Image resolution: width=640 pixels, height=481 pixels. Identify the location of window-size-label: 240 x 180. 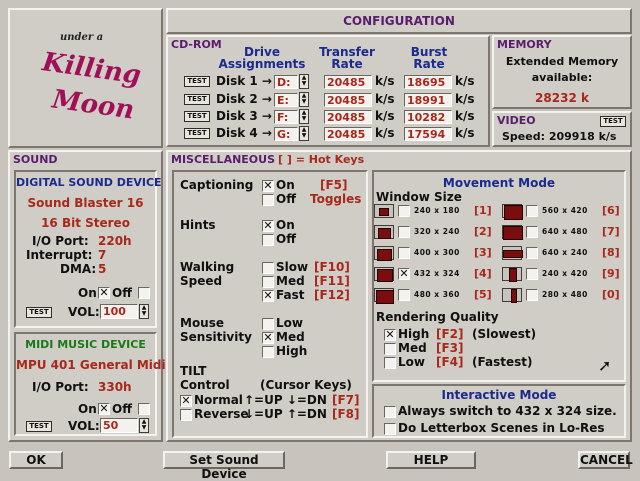
(437, 210).